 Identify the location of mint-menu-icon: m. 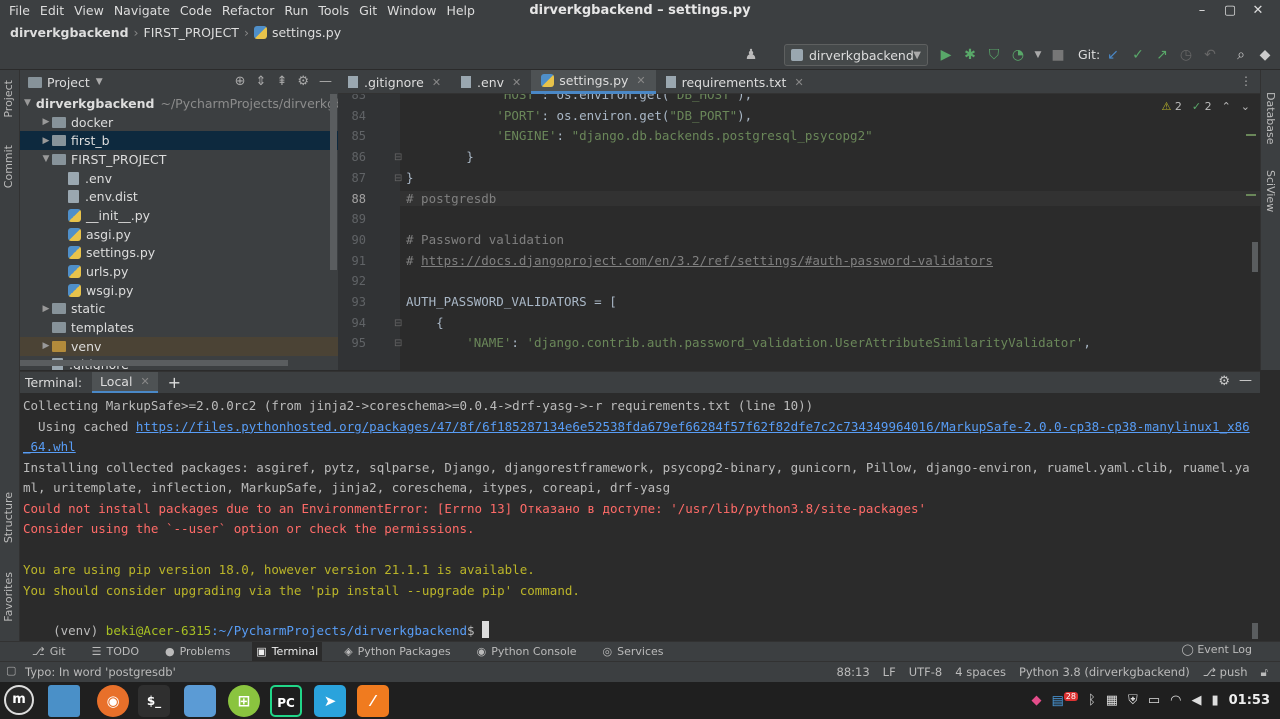
(19, 700).